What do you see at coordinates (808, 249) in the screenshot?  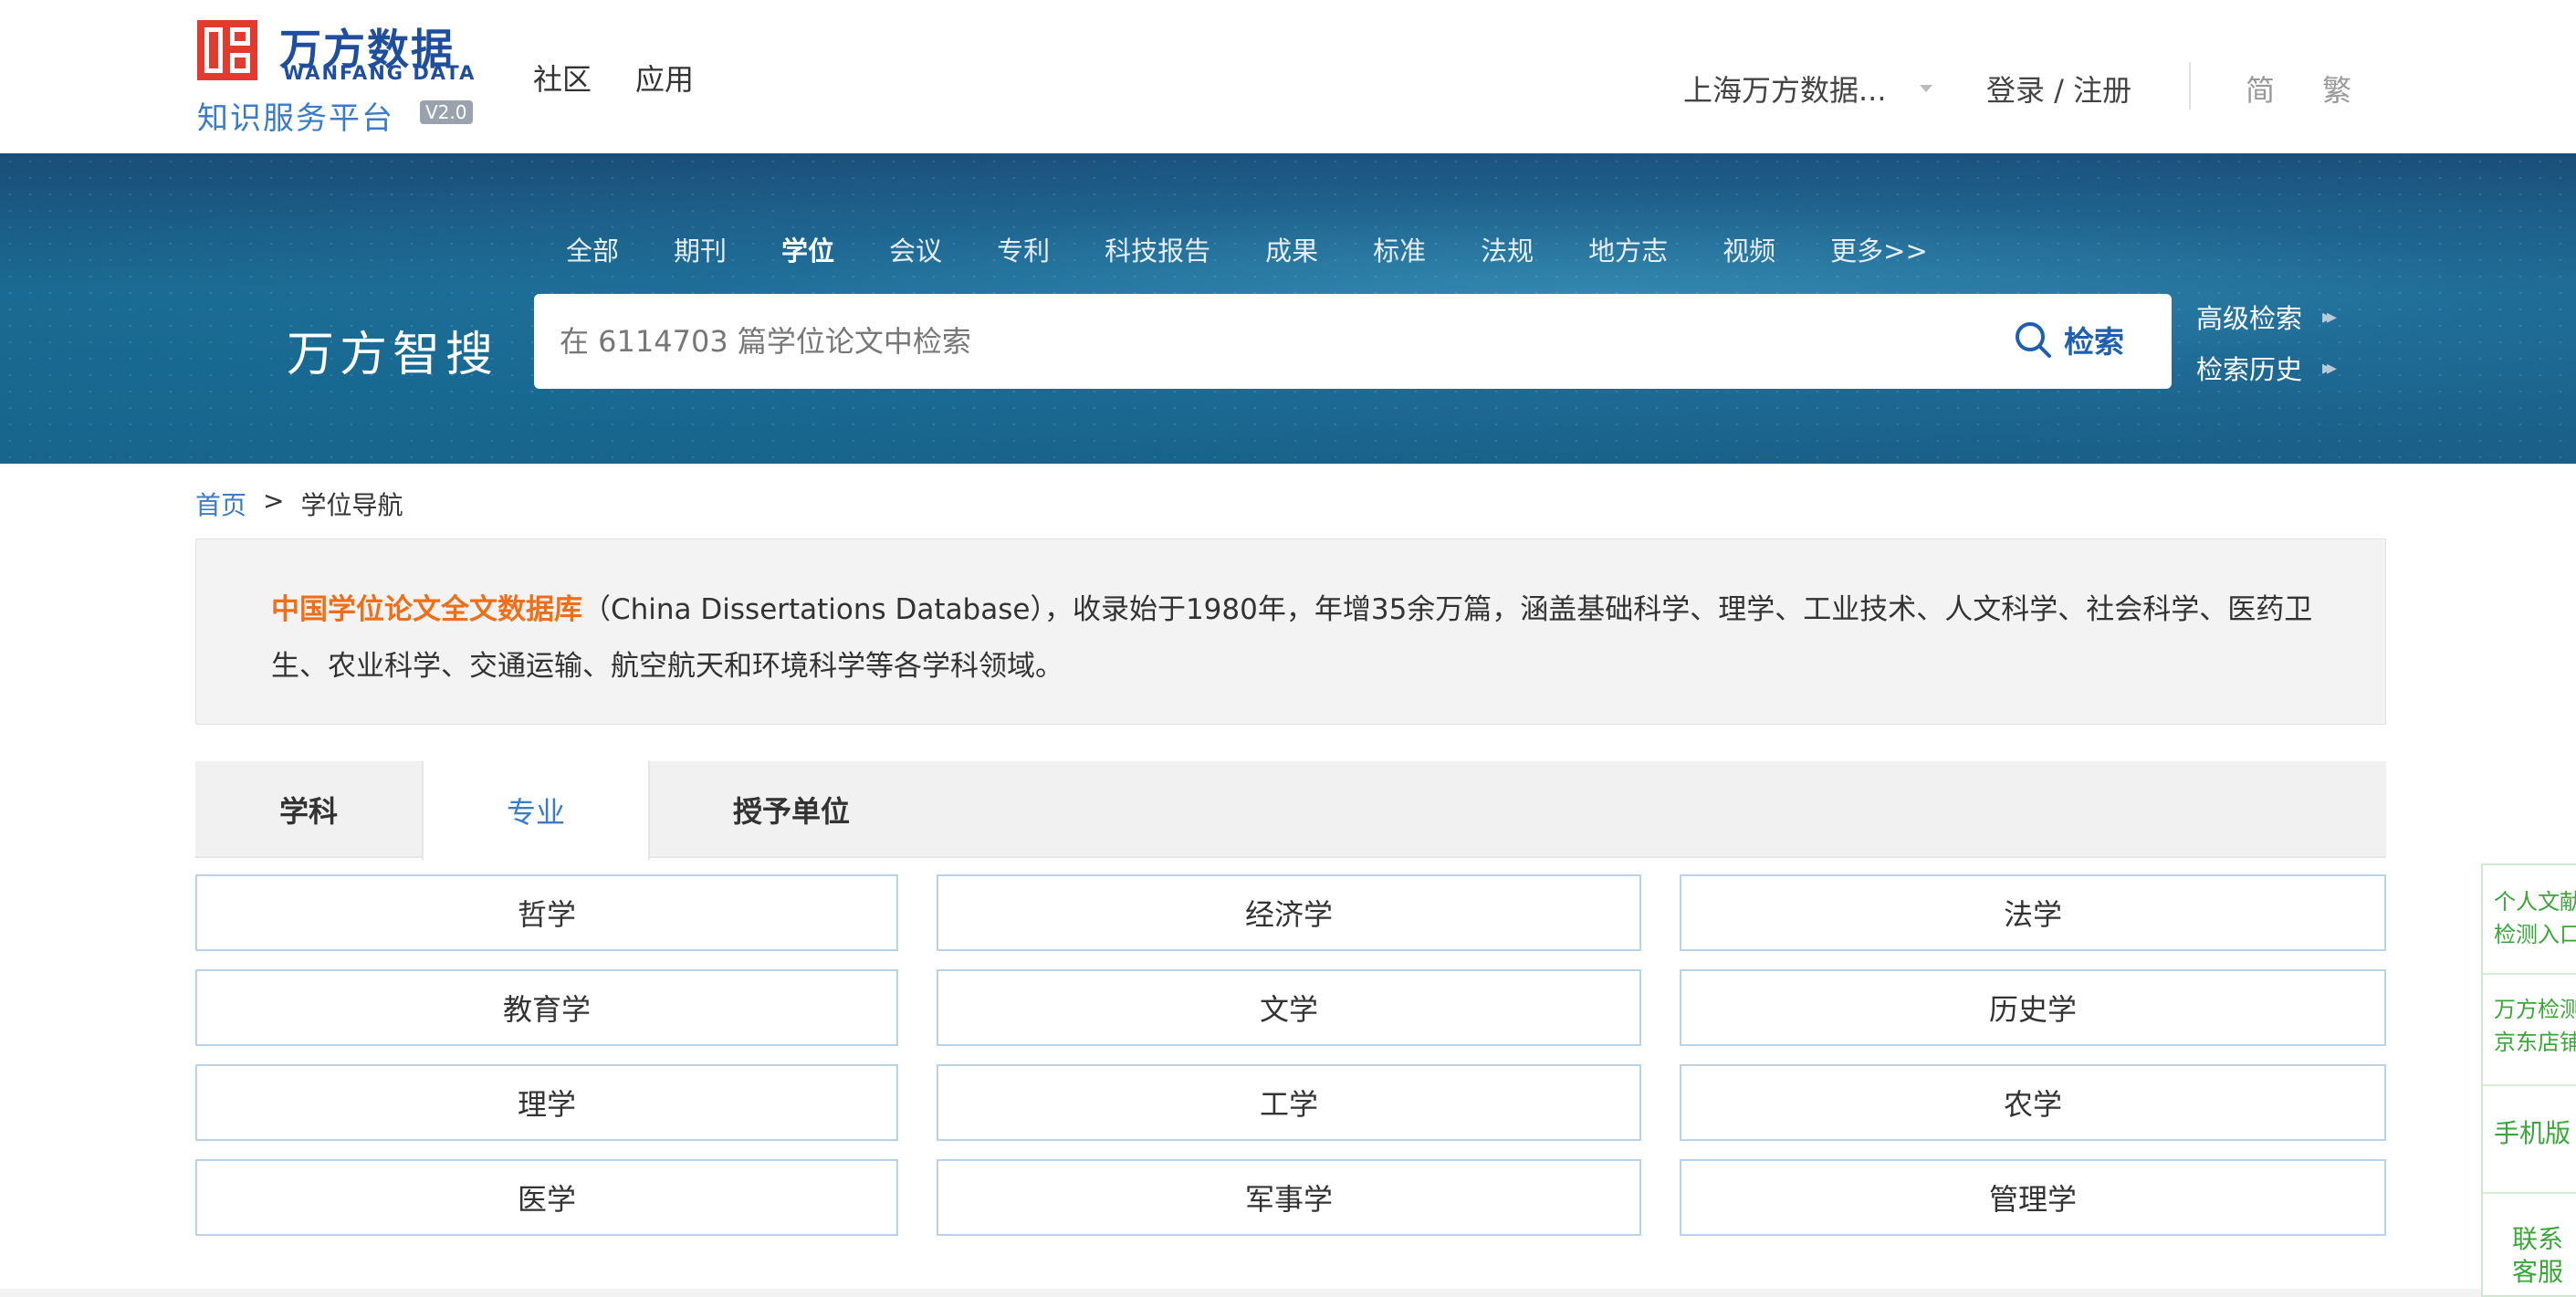 I see `category-tab-active: 学位` at bounding box center [808, 249].